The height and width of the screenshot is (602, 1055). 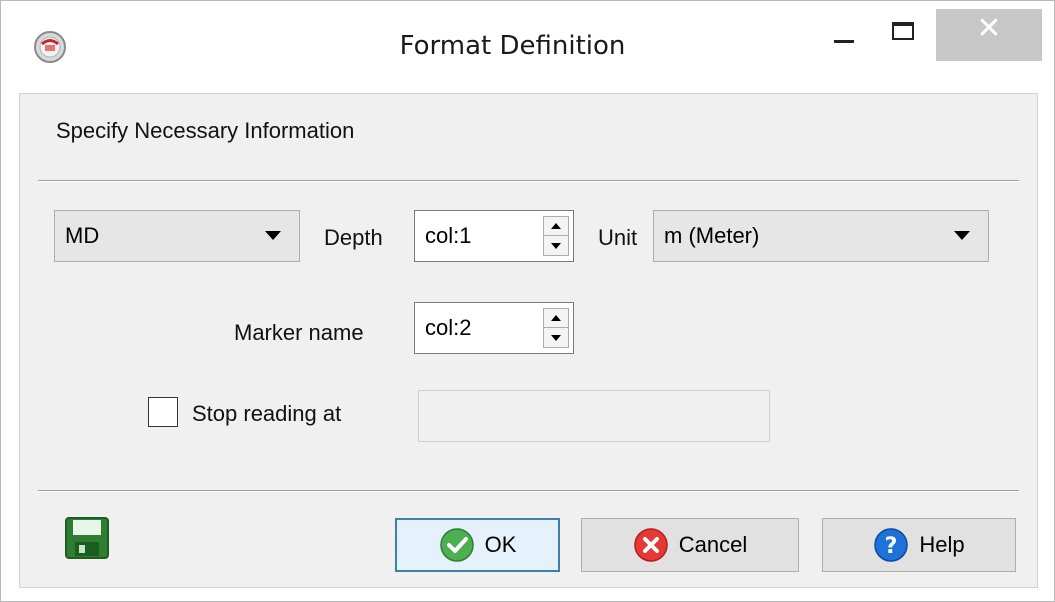 I want to click on ok-label: OK, so click(x=500, y=544).